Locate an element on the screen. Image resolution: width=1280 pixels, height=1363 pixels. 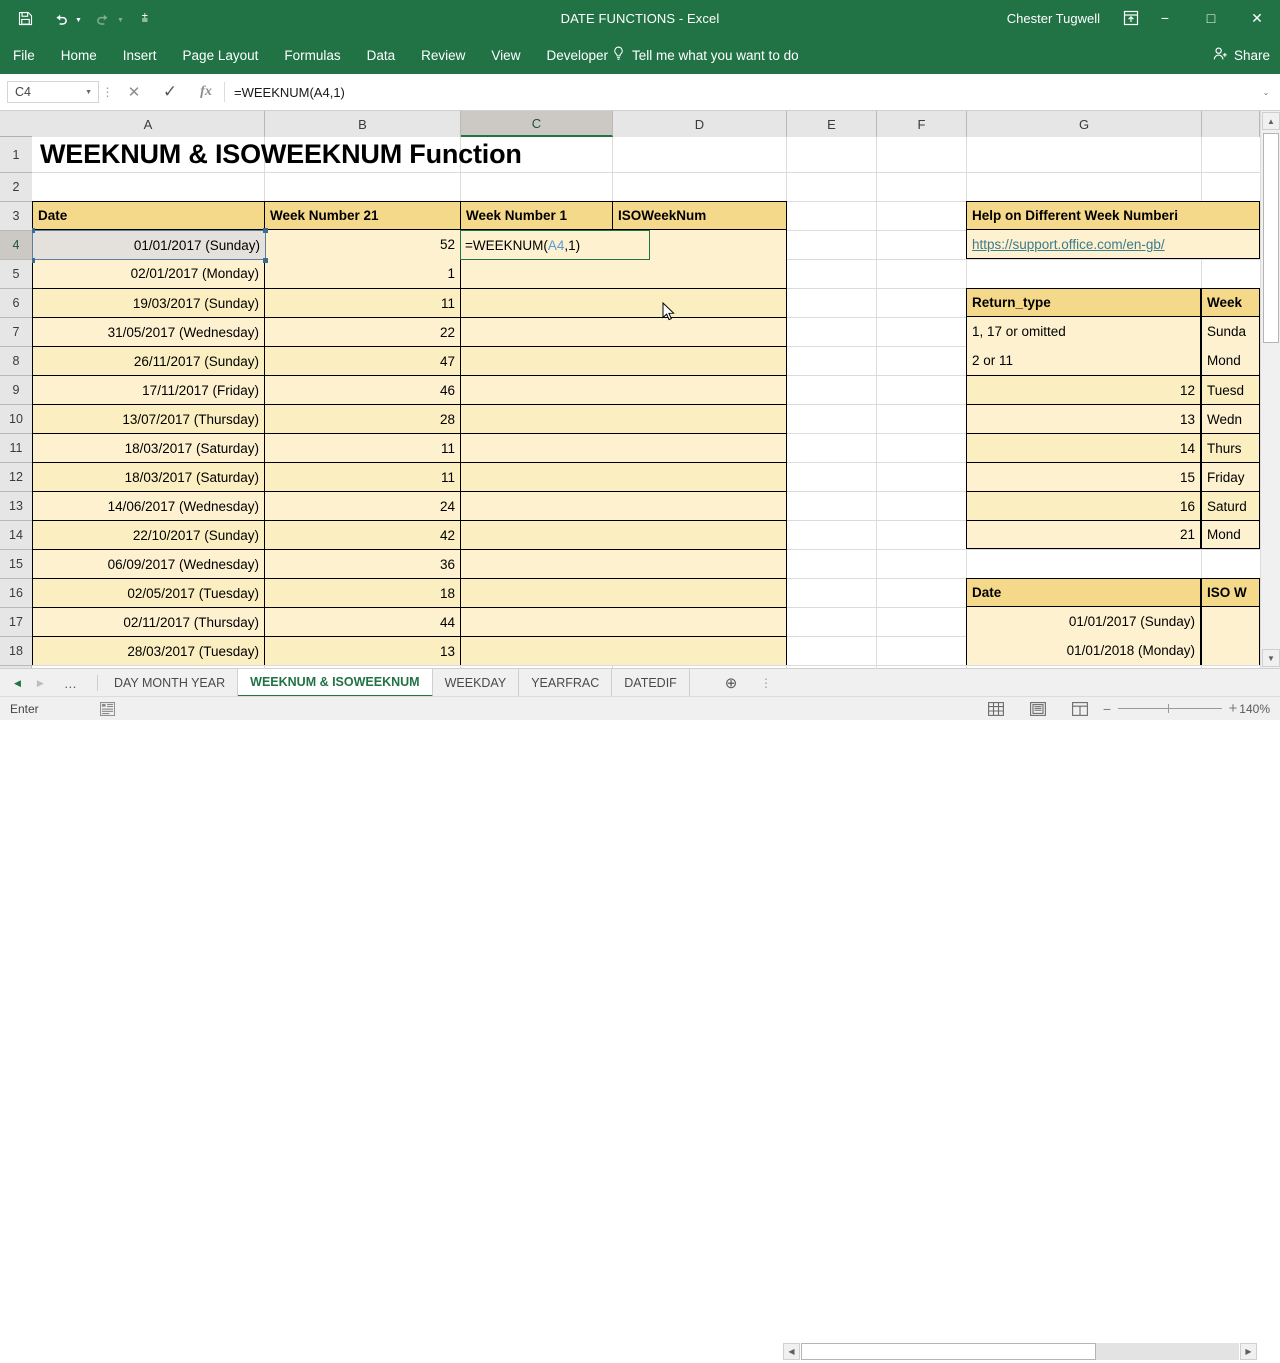
row-header-10: 10 is located at coordinates (16, 419).